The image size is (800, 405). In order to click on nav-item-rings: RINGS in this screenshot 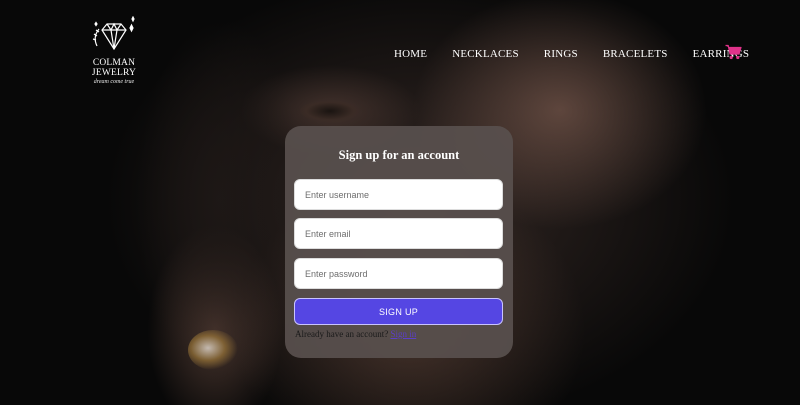, I will do `click(561, 54)`.